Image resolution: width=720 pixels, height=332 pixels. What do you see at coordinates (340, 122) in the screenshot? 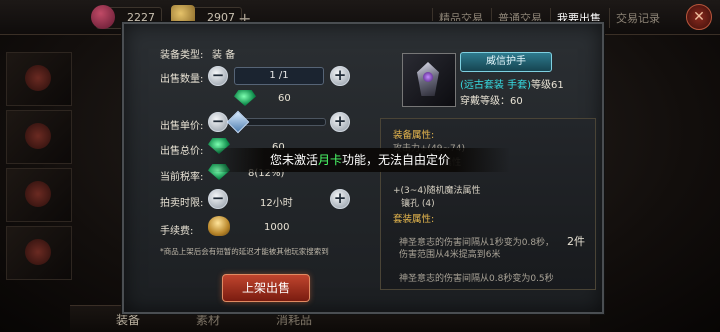
I see `price-plus-button: +` at bounding box center [340, 122].